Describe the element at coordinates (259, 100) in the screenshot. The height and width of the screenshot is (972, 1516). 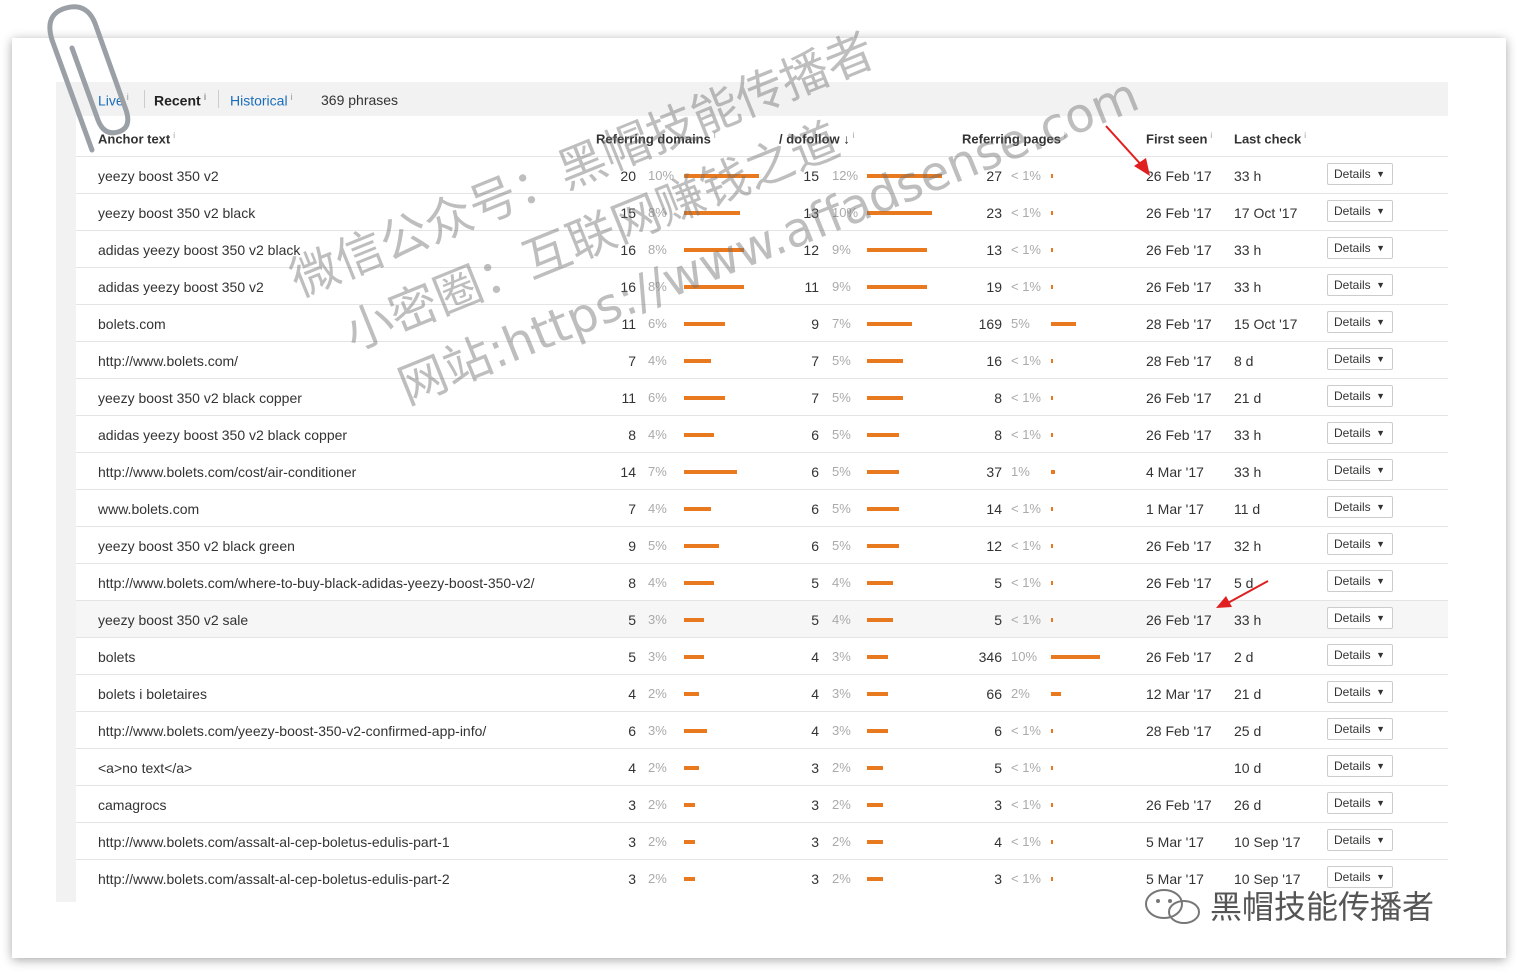
I see `tab-historical-label: Historical` at that location.